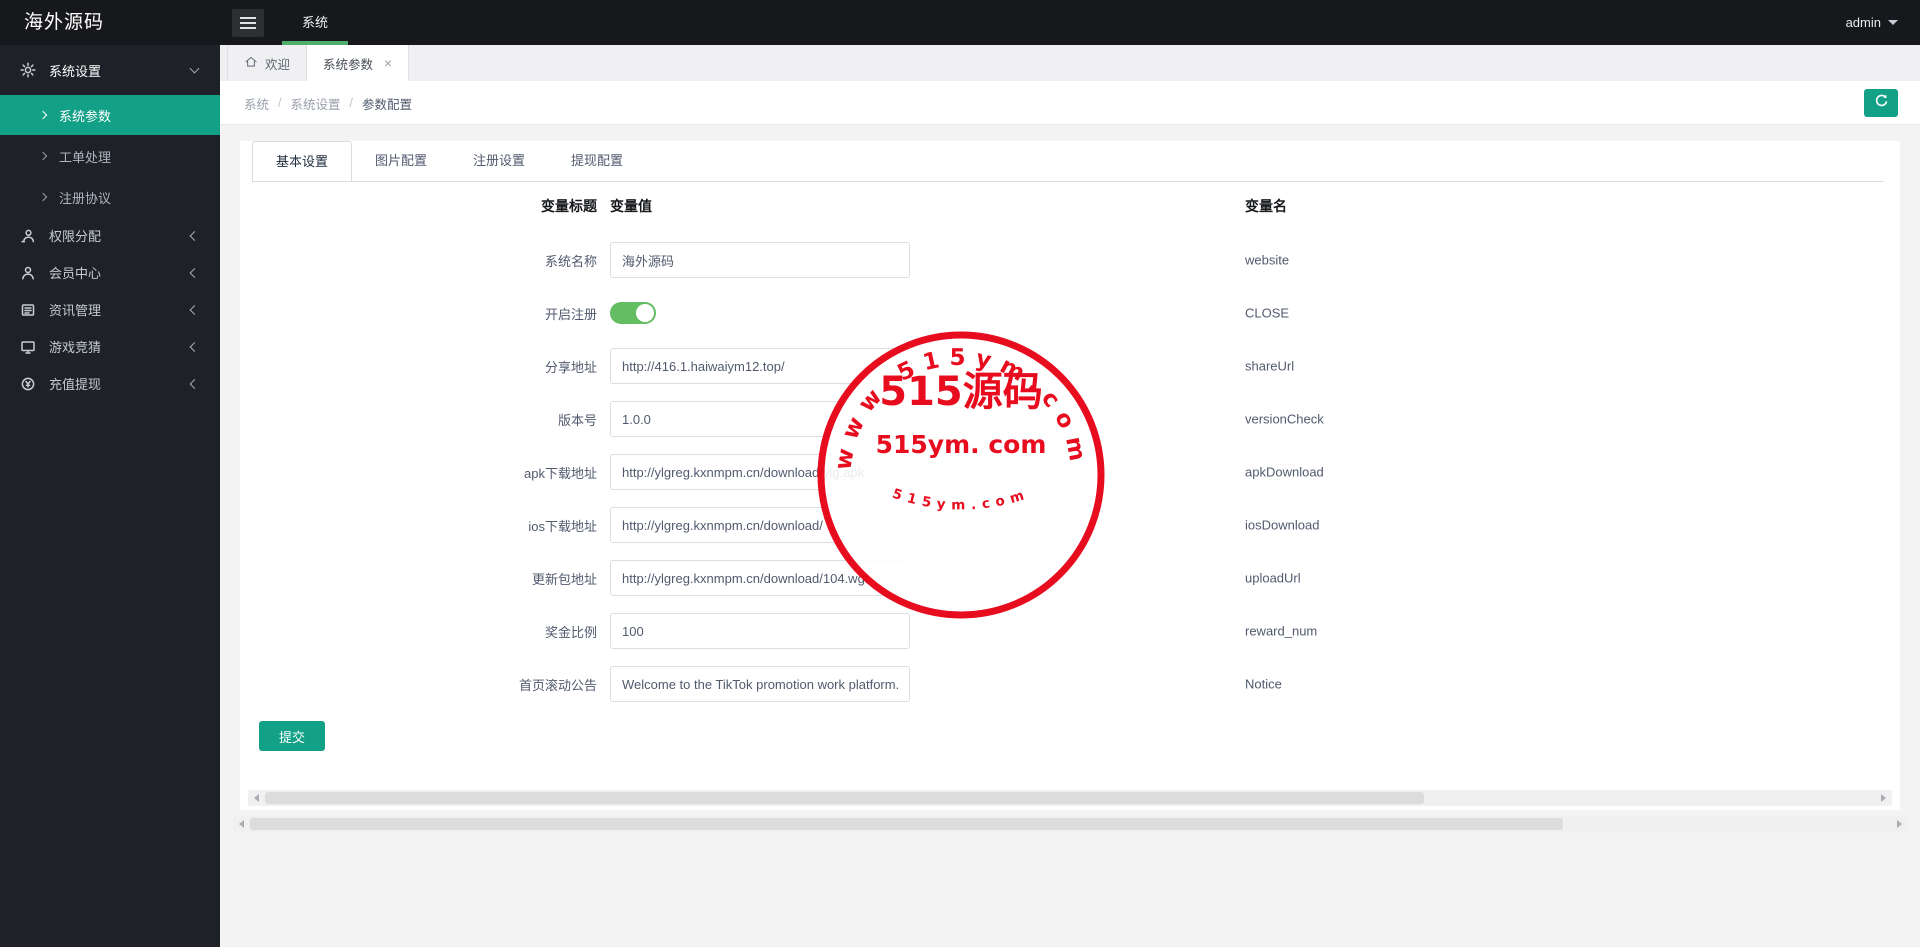 The image size is (1920, 947). What do you see at coordinates (248, 17) in the screenshot?
I see `hamburger-icon` at bounding box center [248, 17].